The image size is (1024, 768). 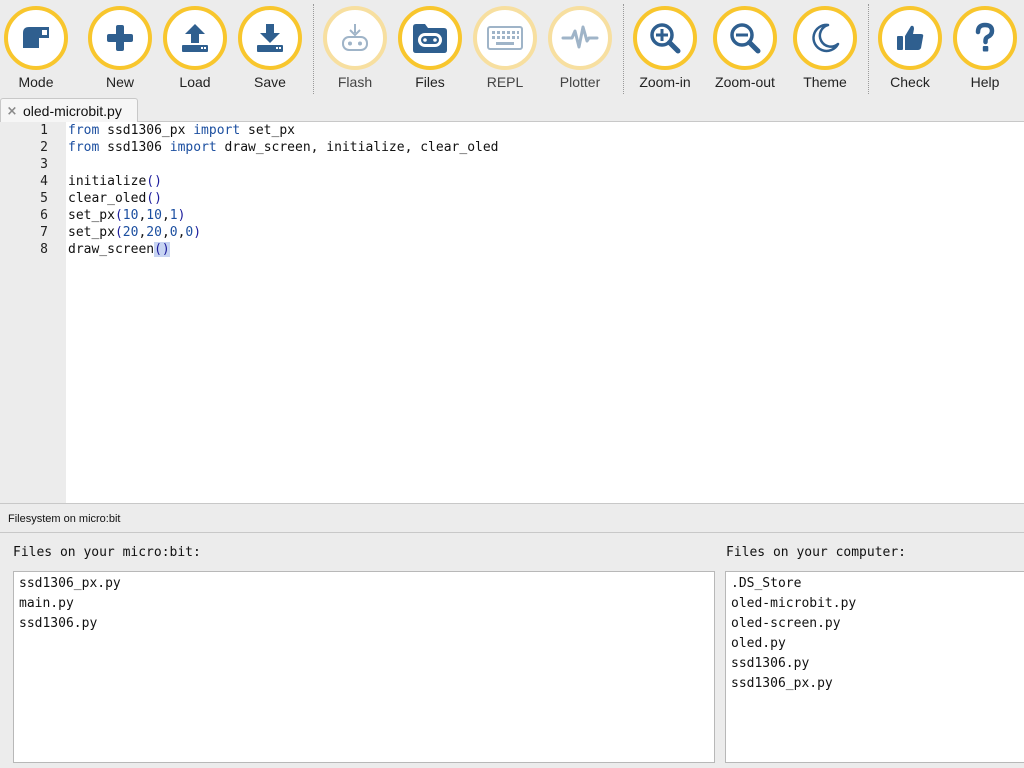 I want to click on flash-icon, so click(x=355, y=37).